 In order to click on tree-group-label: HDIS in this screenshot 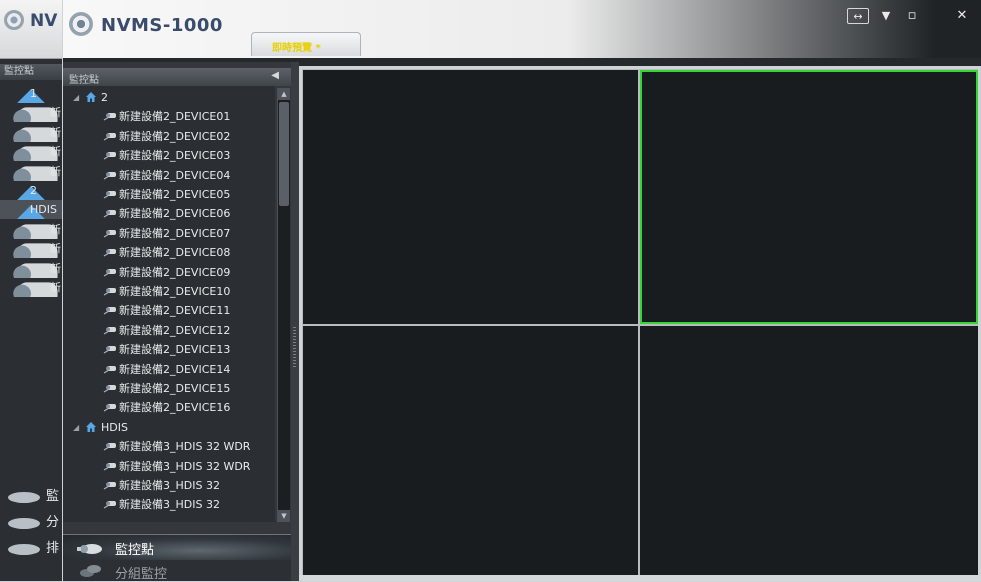, I will do `click(114, 427)`.